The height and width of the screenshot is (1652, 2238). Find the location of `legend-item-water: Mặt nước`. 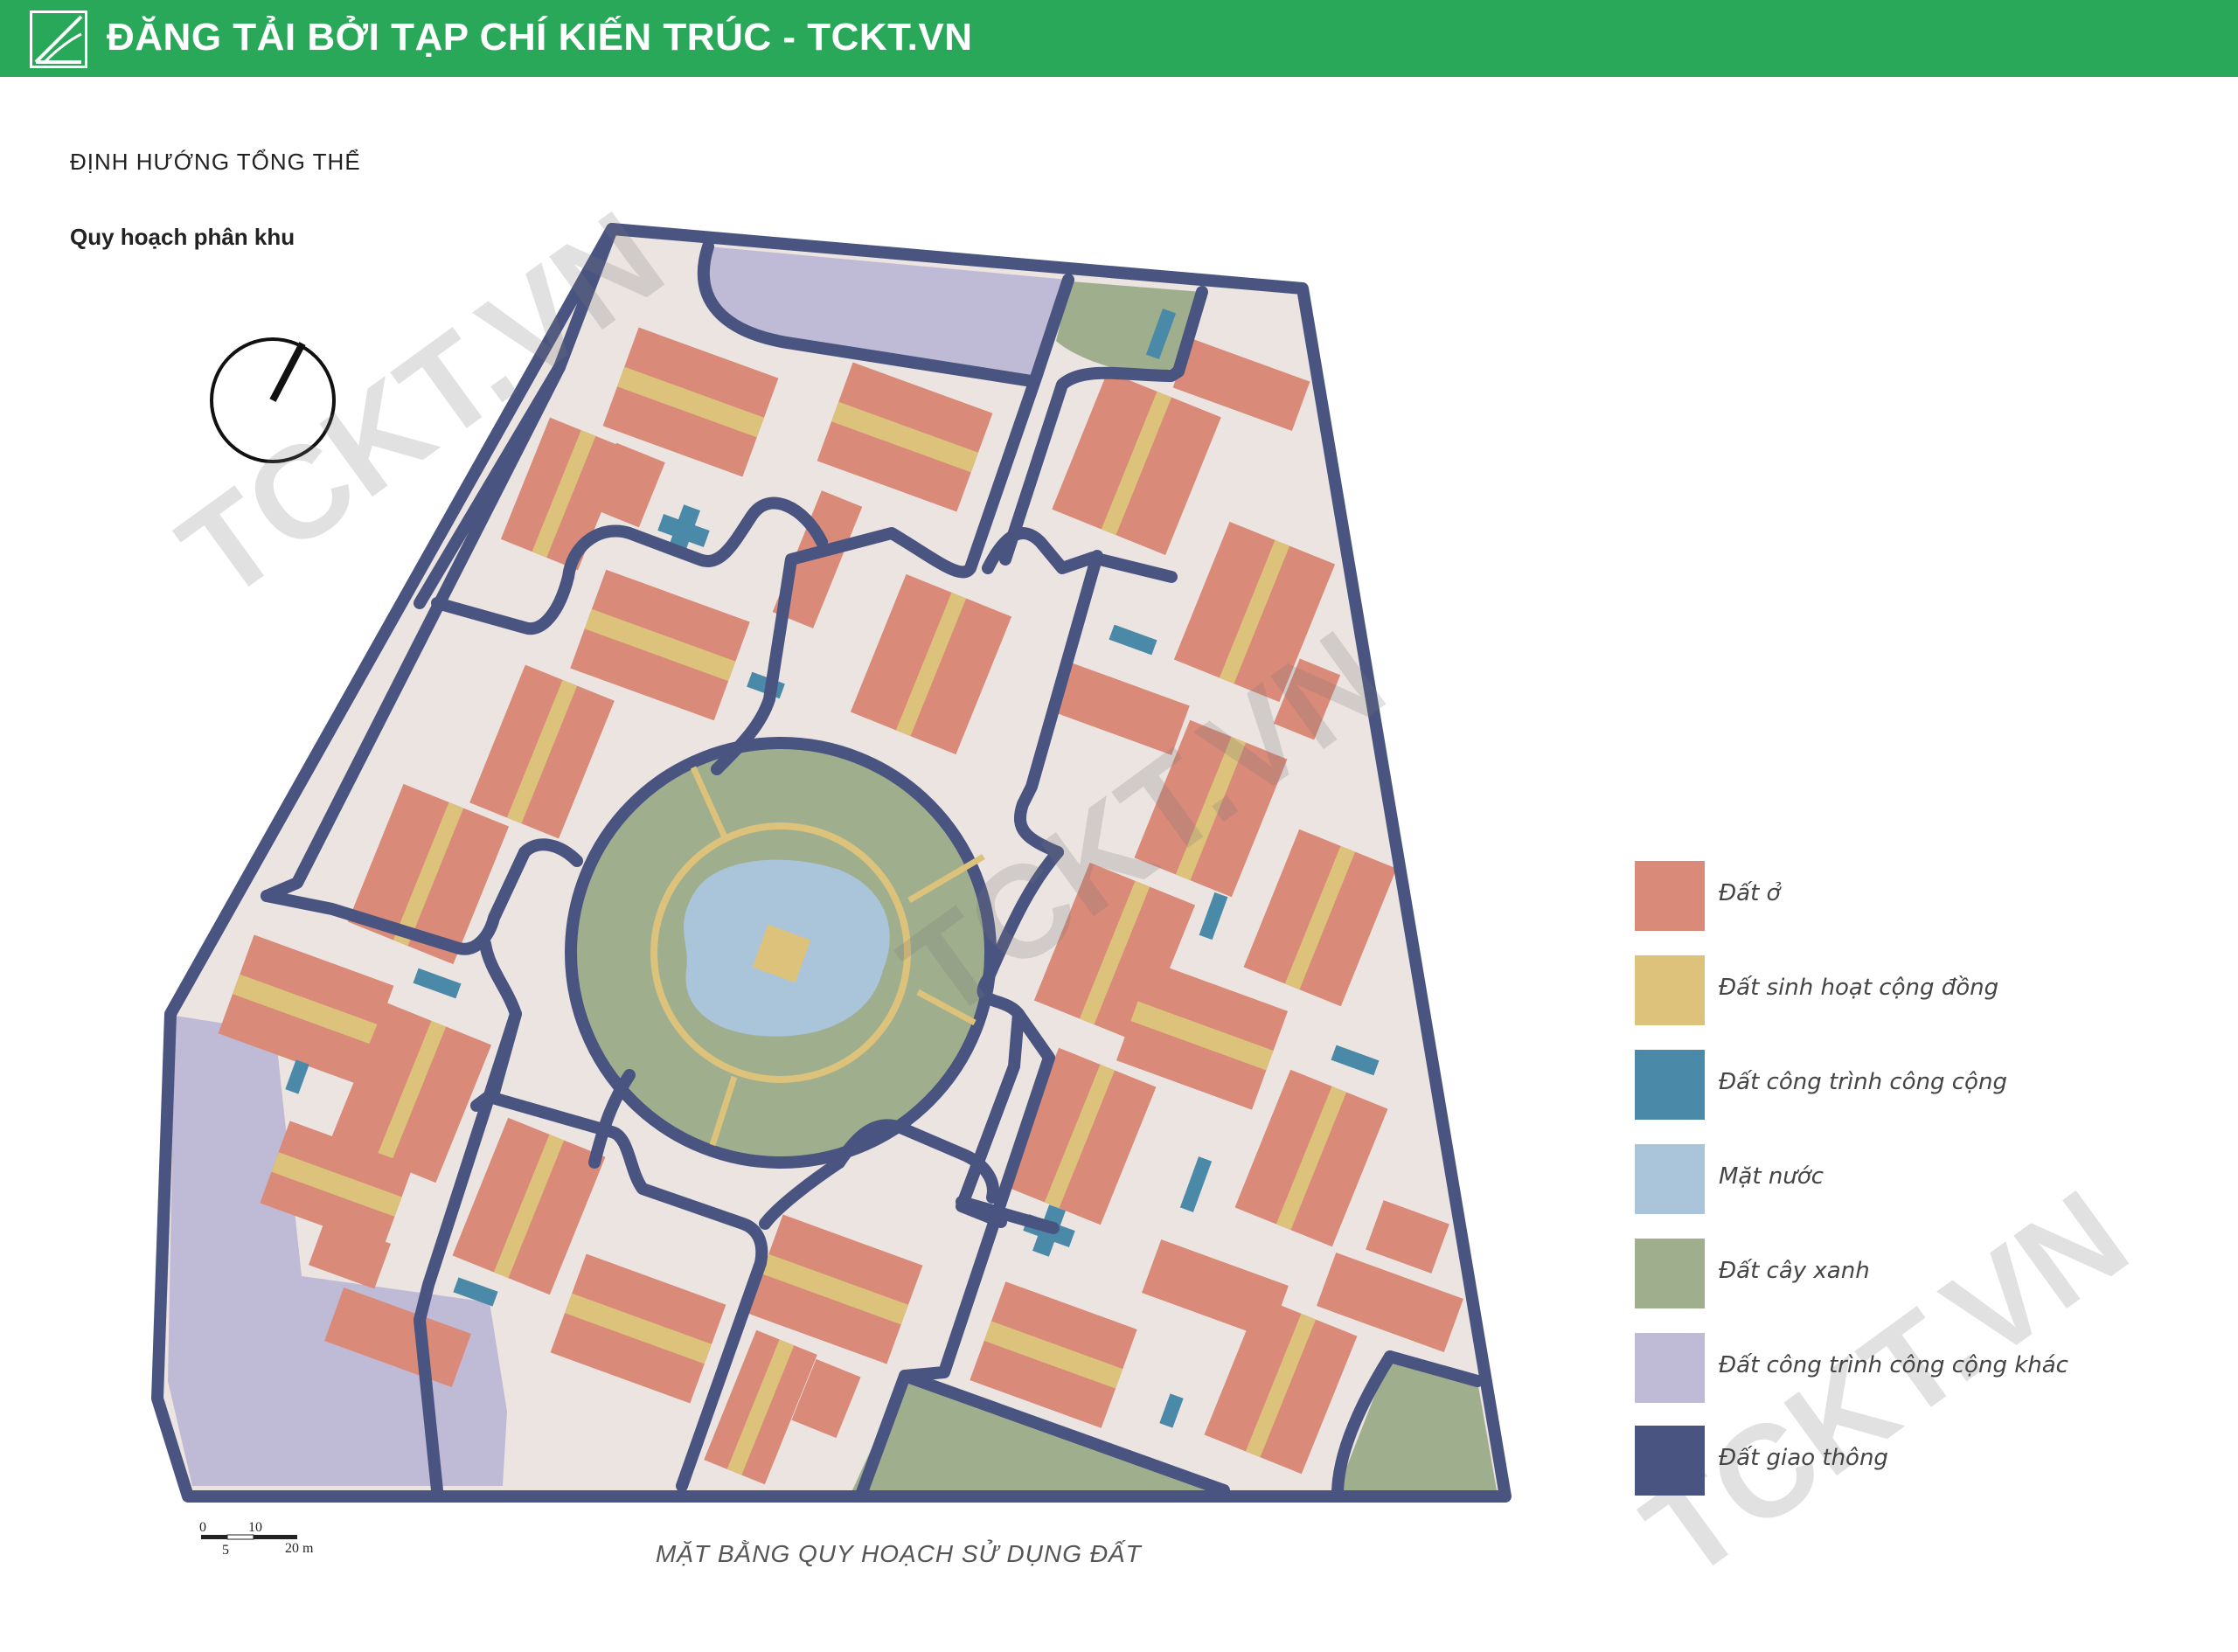

legend-item-water: Mặt nước is located at coordinates (1880, 1179).